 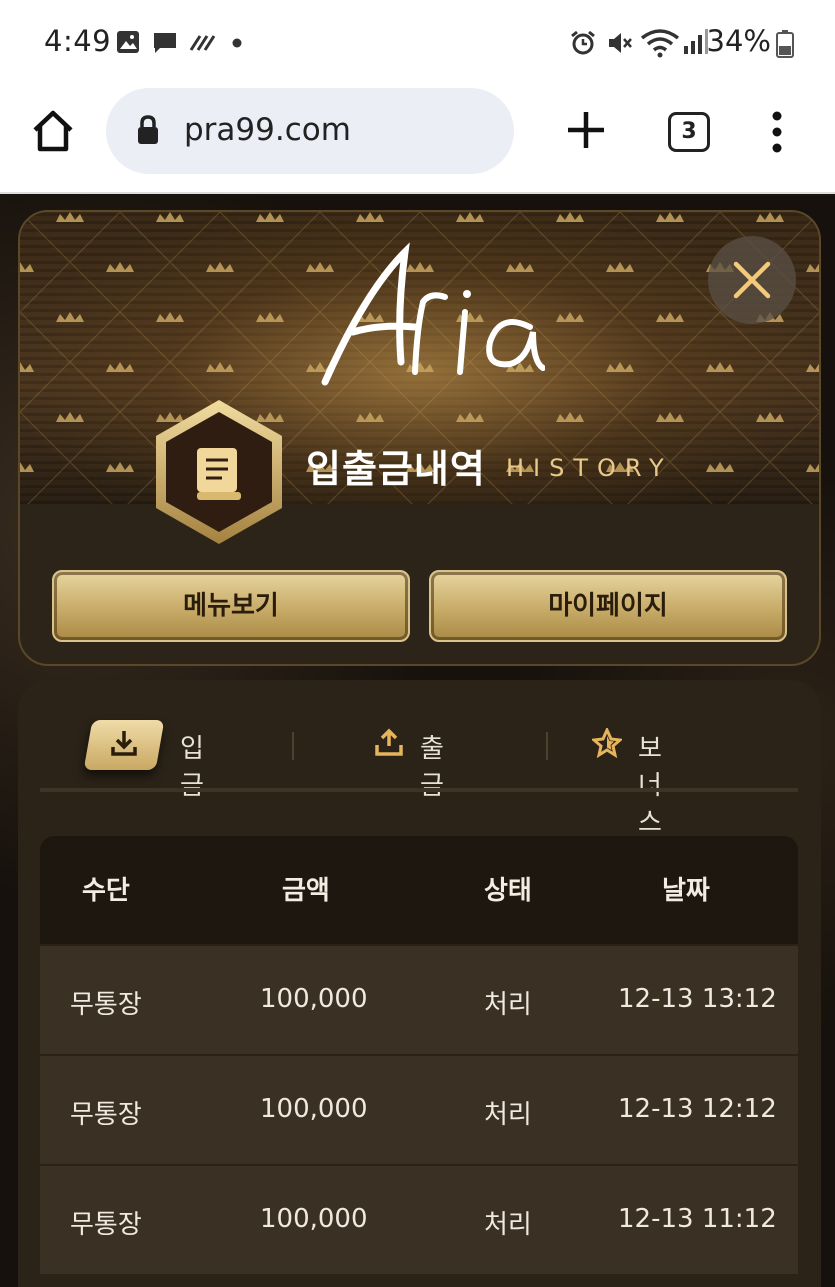 What do you see at coordinates (608, 606) in the screenshot?
I see `mypage-button: 마이페이지` at bounding box center [608, 606].